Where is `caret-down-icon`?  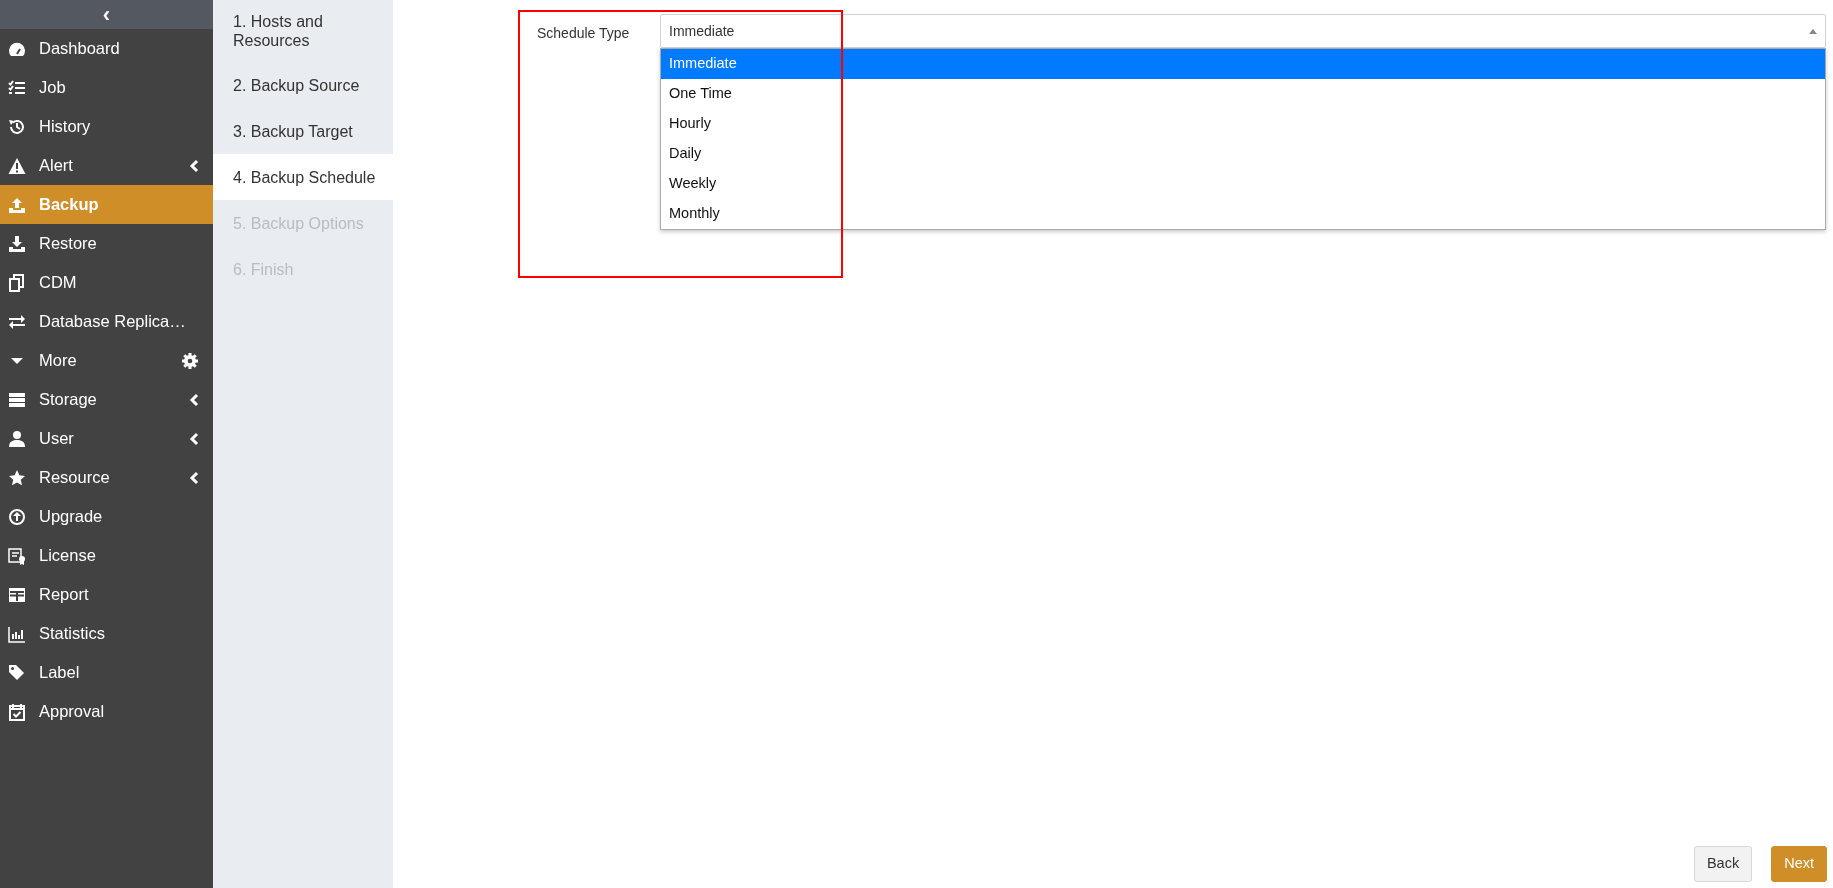 caret-down-icon is located at coordinates (17, 360).